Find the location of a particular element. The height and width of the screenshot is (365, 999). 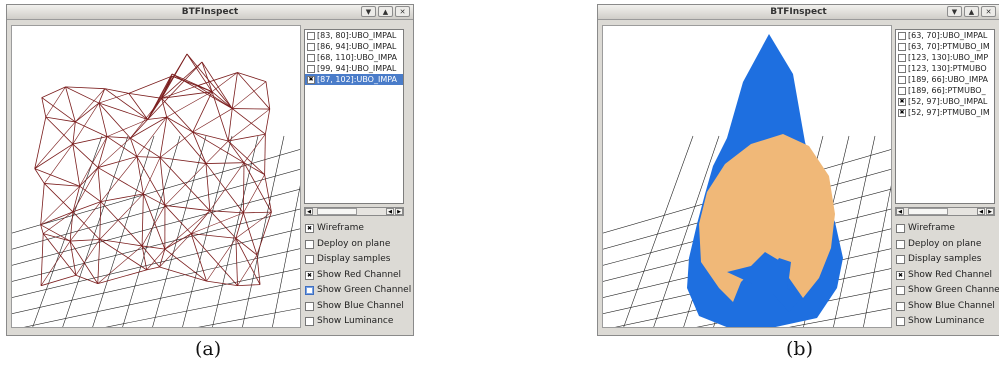

list-item: [99, 94]:UBO_IMPAL is located at coordinates (354, 68).